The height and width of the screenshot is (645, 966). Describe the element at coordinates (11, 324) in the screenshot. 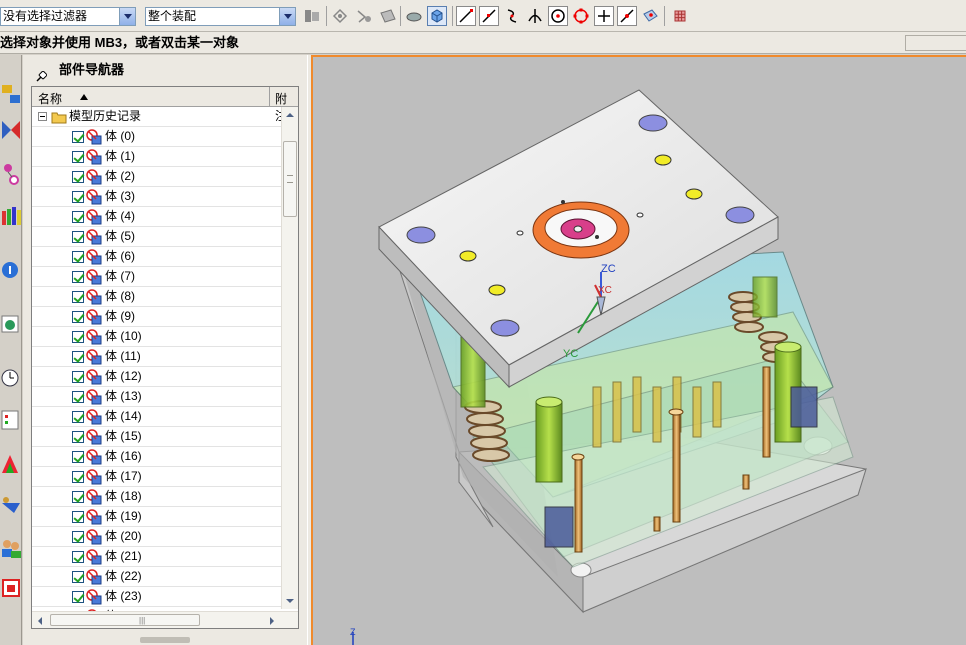

I see `web-browser-tab` at that location.